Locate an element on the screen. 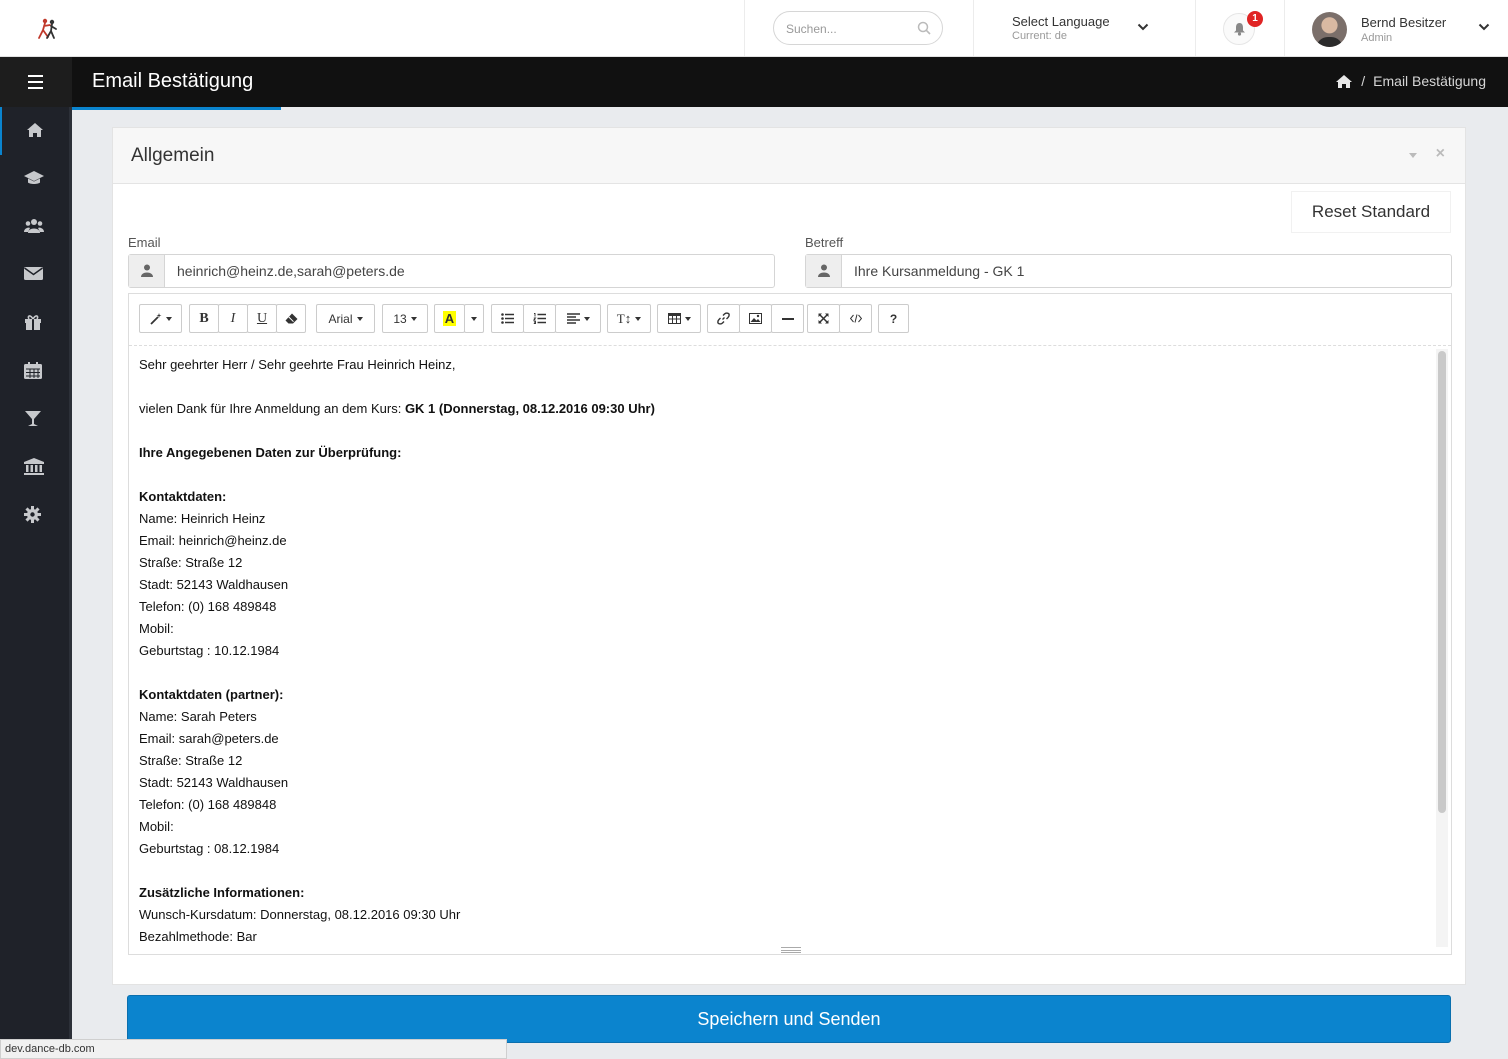  page-title: Email Bestätigung is located at coordinates (173, 81).